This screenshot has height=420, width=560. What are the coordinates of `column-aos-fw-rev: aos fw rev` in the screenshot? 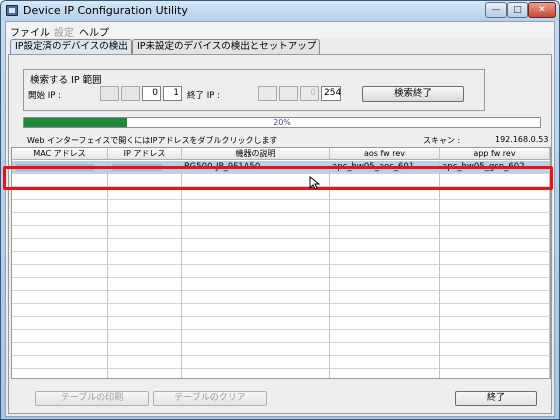 It's located at (385, 154).